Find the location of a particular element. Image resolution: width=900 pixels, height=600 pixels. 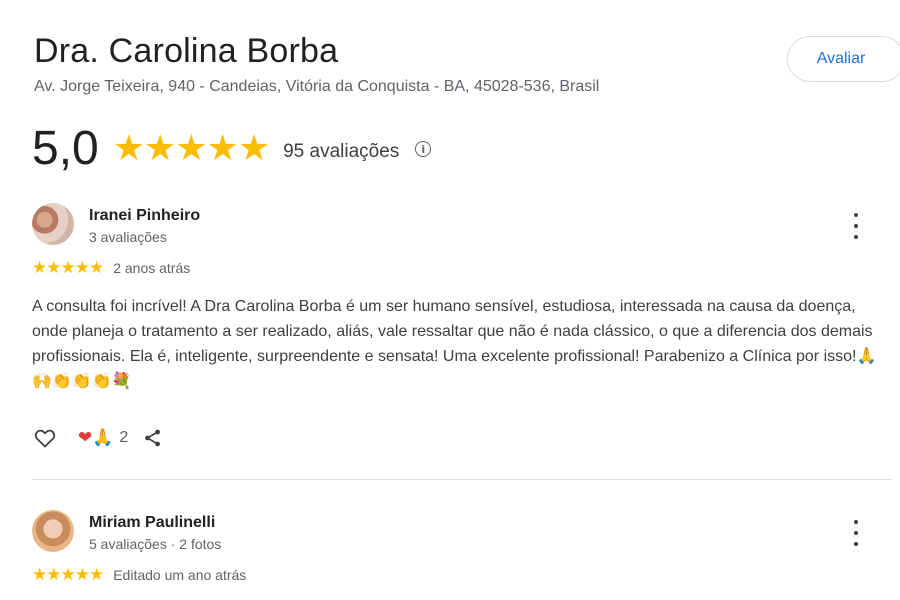

heart-reaction-icon: ❤ is located at coordinates (85, 438).